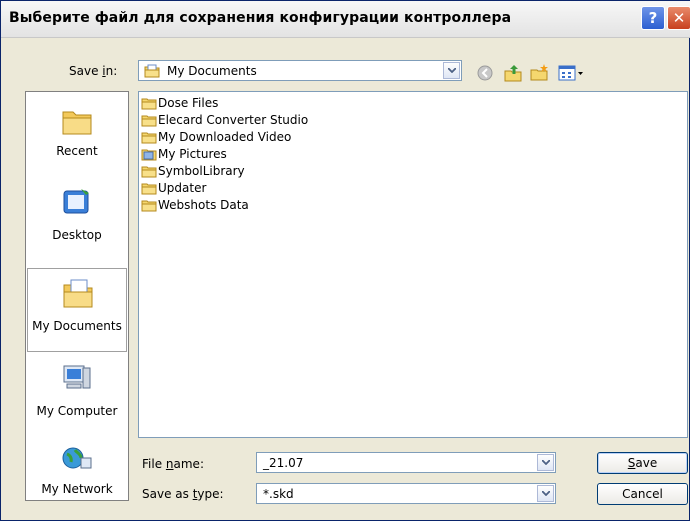  I want to click on save-button: Save, so click(642, 463).